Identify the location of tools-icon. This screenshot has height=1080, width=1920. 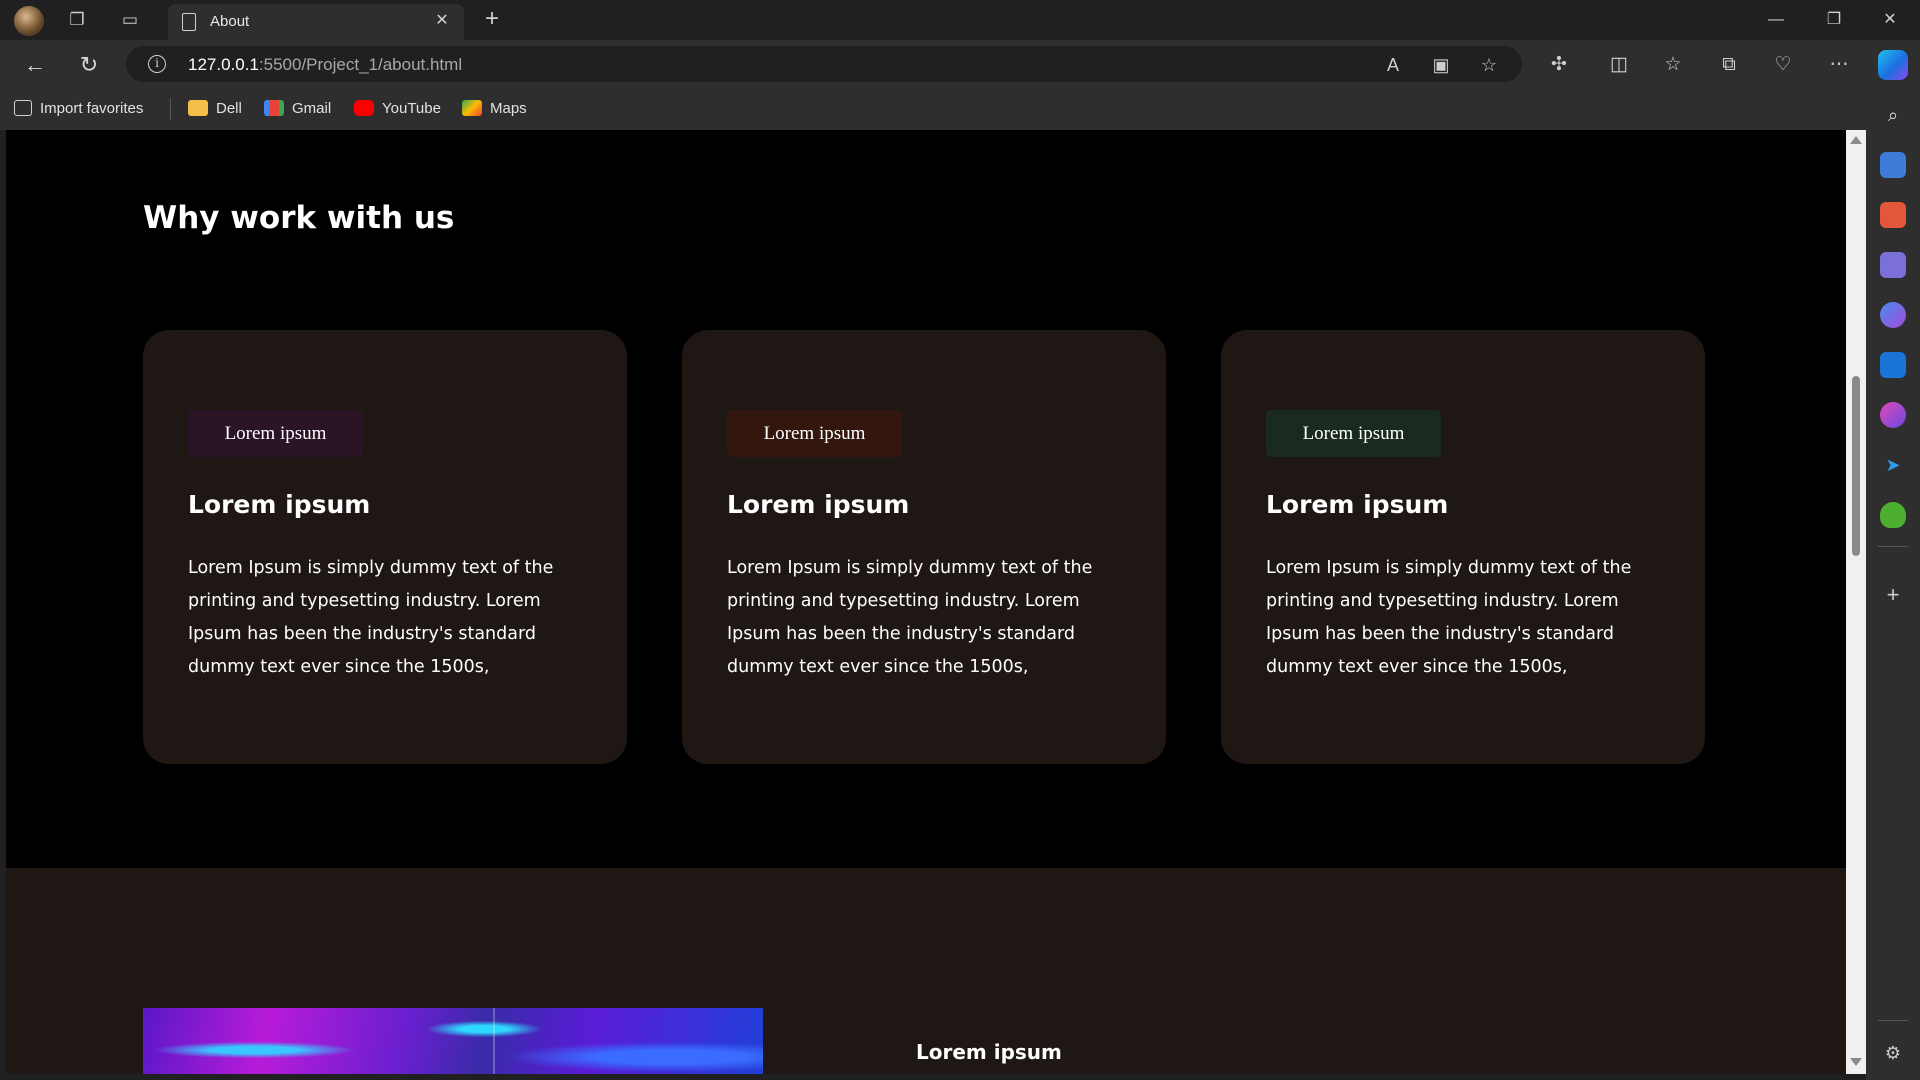
(1893, 215).